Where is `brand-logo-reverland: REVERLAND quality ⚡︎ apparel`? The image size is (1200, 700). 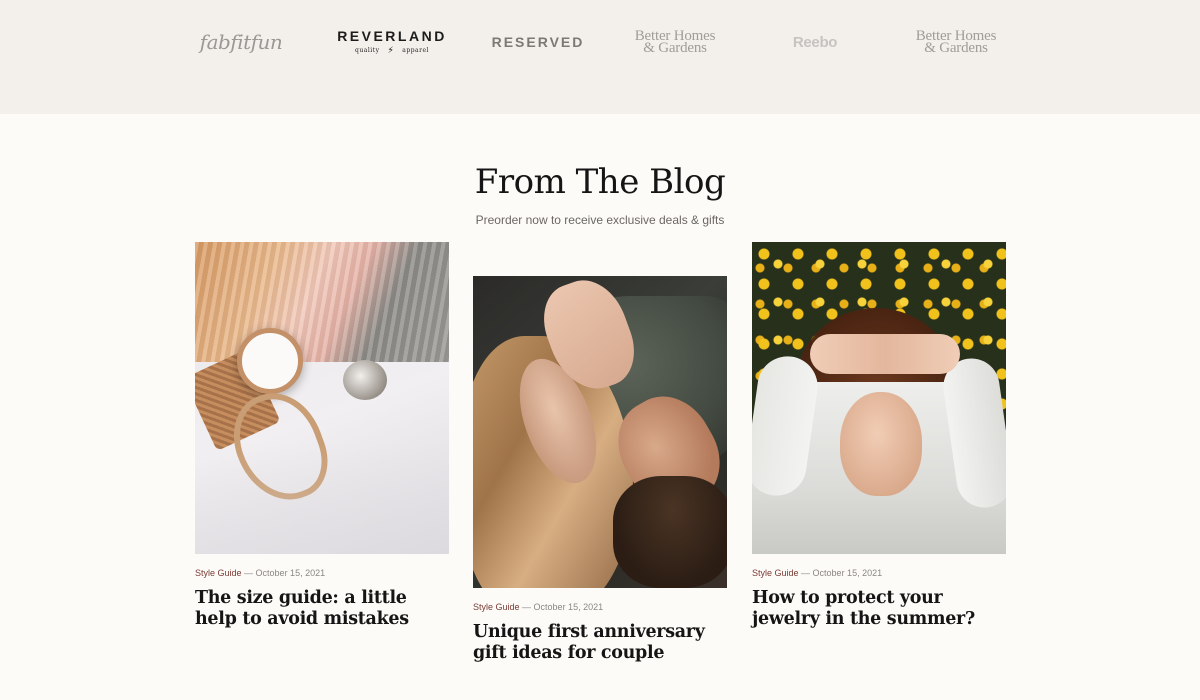 brand-logo-reverland: REVERLAND quality ⚡︎ apparel is located at coordinates (390, 42).